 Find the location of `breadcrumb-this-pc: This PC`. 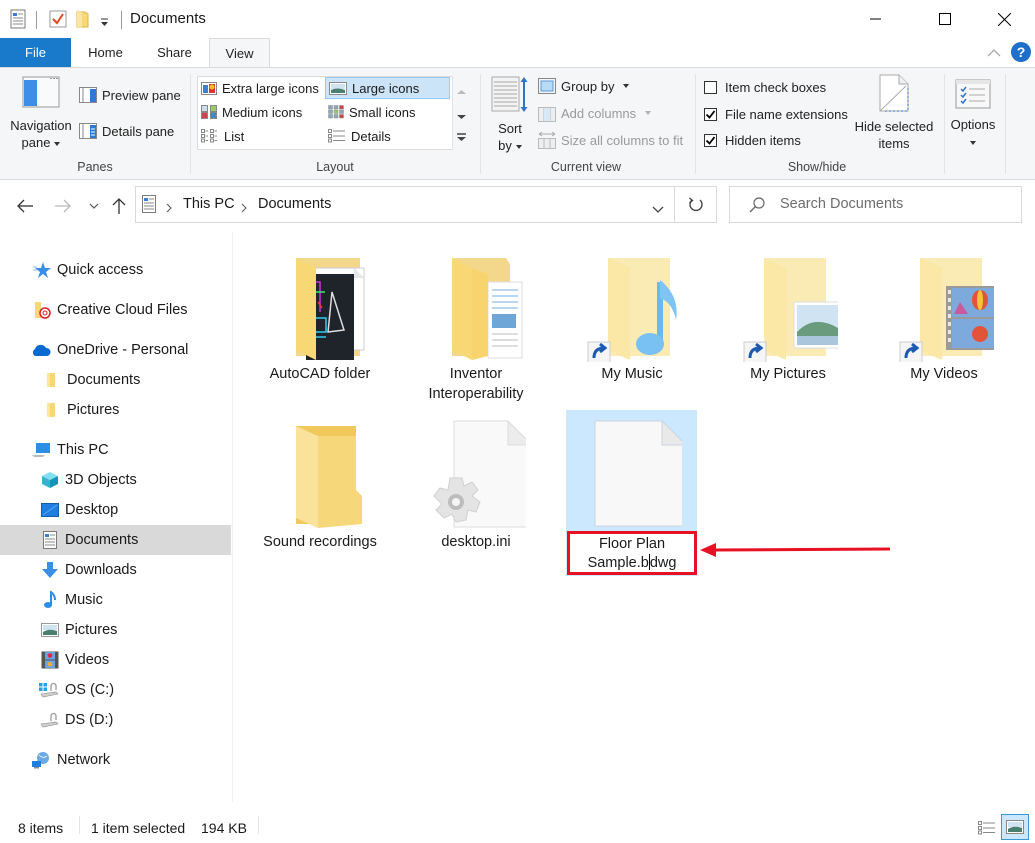

breadcrumb-this-pc: This PC is located at coordinates (209, 204).